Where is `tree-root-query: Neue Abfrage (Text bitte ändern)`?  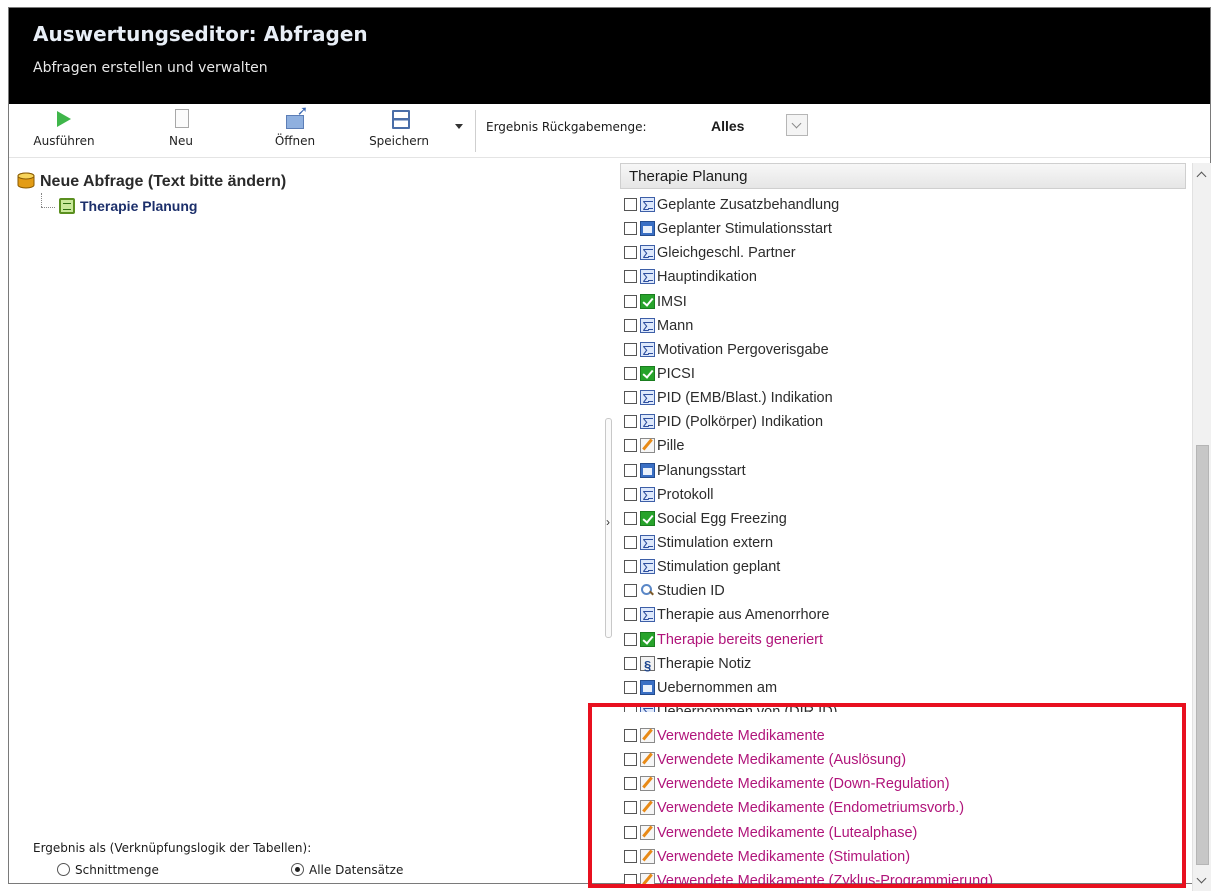
tree-root-query: Neue Abfrage (Text bitte ändern) is located at coordinates (151, 181).